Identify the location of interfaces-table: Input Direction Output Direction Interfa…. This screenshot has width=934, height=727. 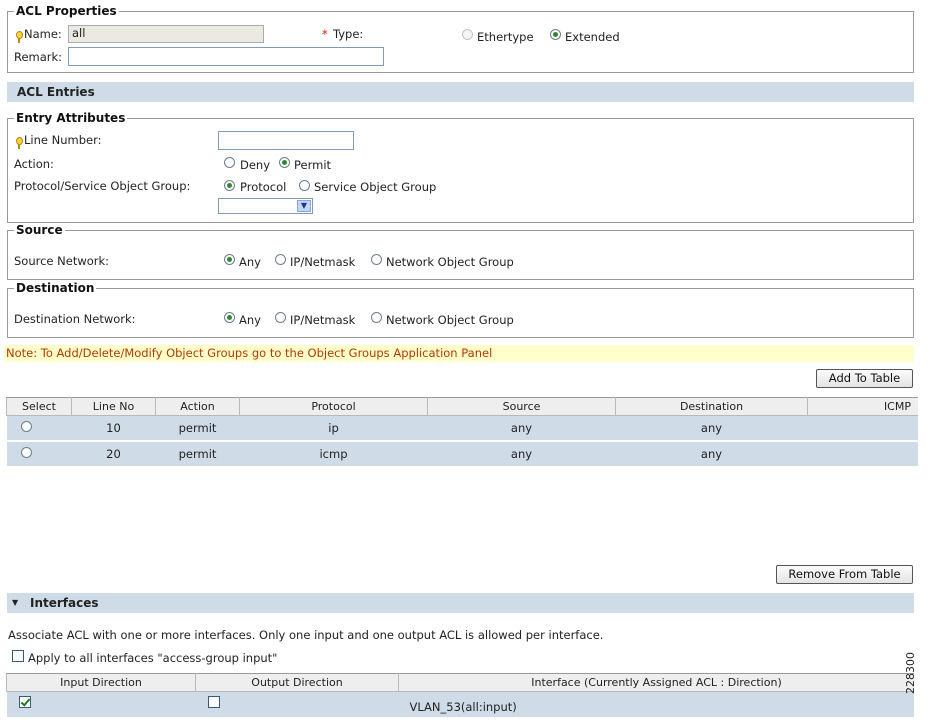
(460, 695).